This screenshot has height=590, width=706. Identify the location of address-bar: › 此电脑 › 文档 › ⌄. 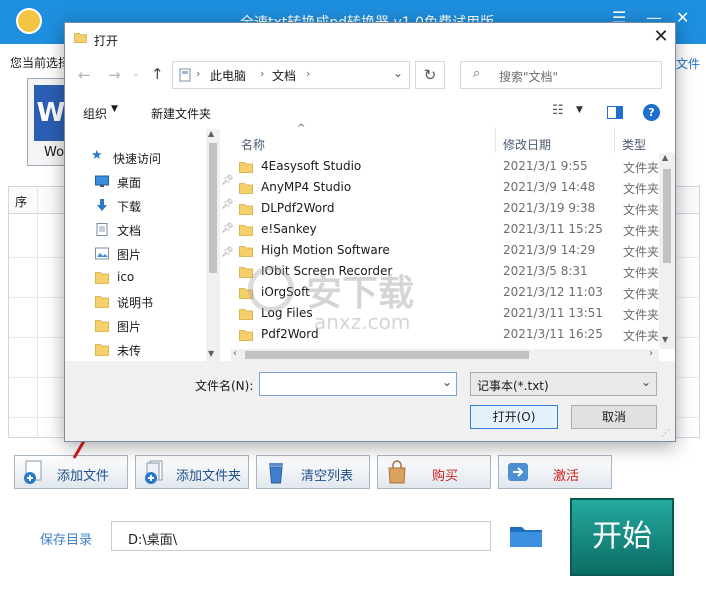
(291, 75).